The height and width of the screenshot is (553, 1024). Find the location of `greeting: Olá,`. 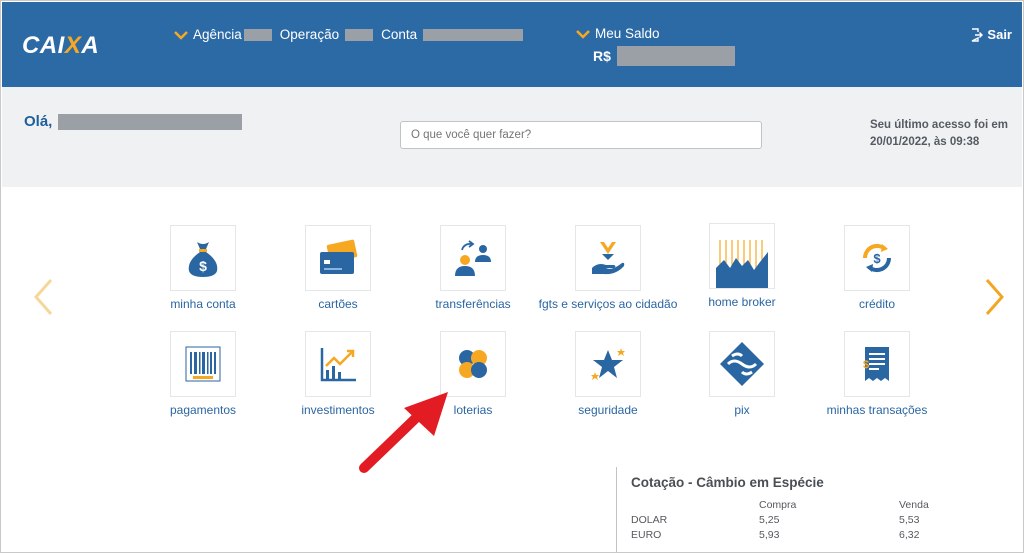

greeting: Olá, is located at coordinates (133, 121).